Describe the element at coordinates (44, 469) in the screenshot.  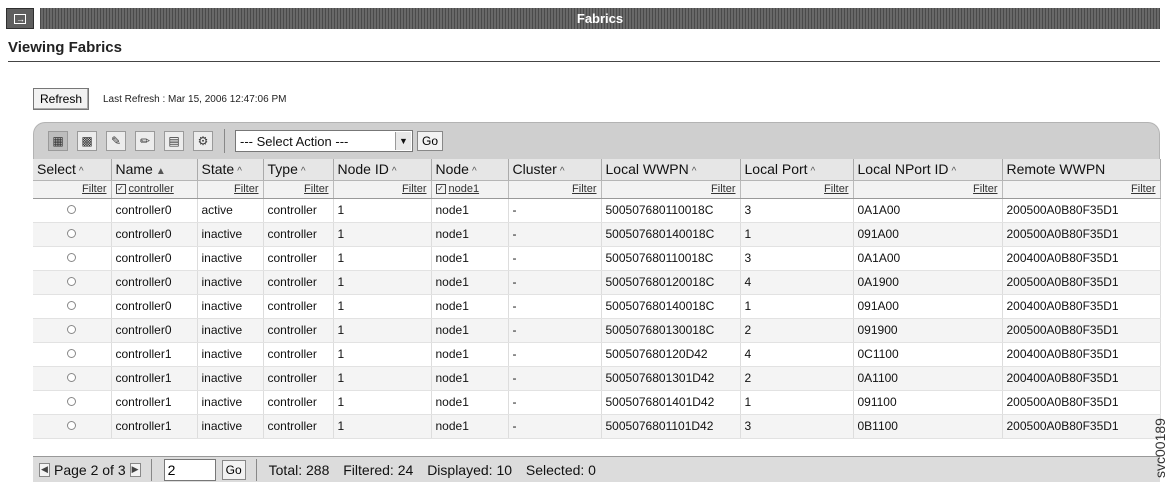
I see `previous-page-icon: ◀` at that location.